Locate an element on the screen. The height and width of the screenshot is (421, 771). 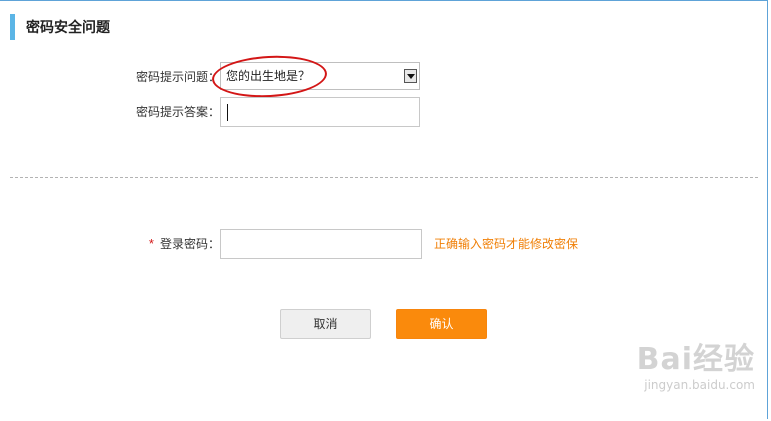
watermark-url: jingyan.baidu.com is located at coordinates (699, 385).